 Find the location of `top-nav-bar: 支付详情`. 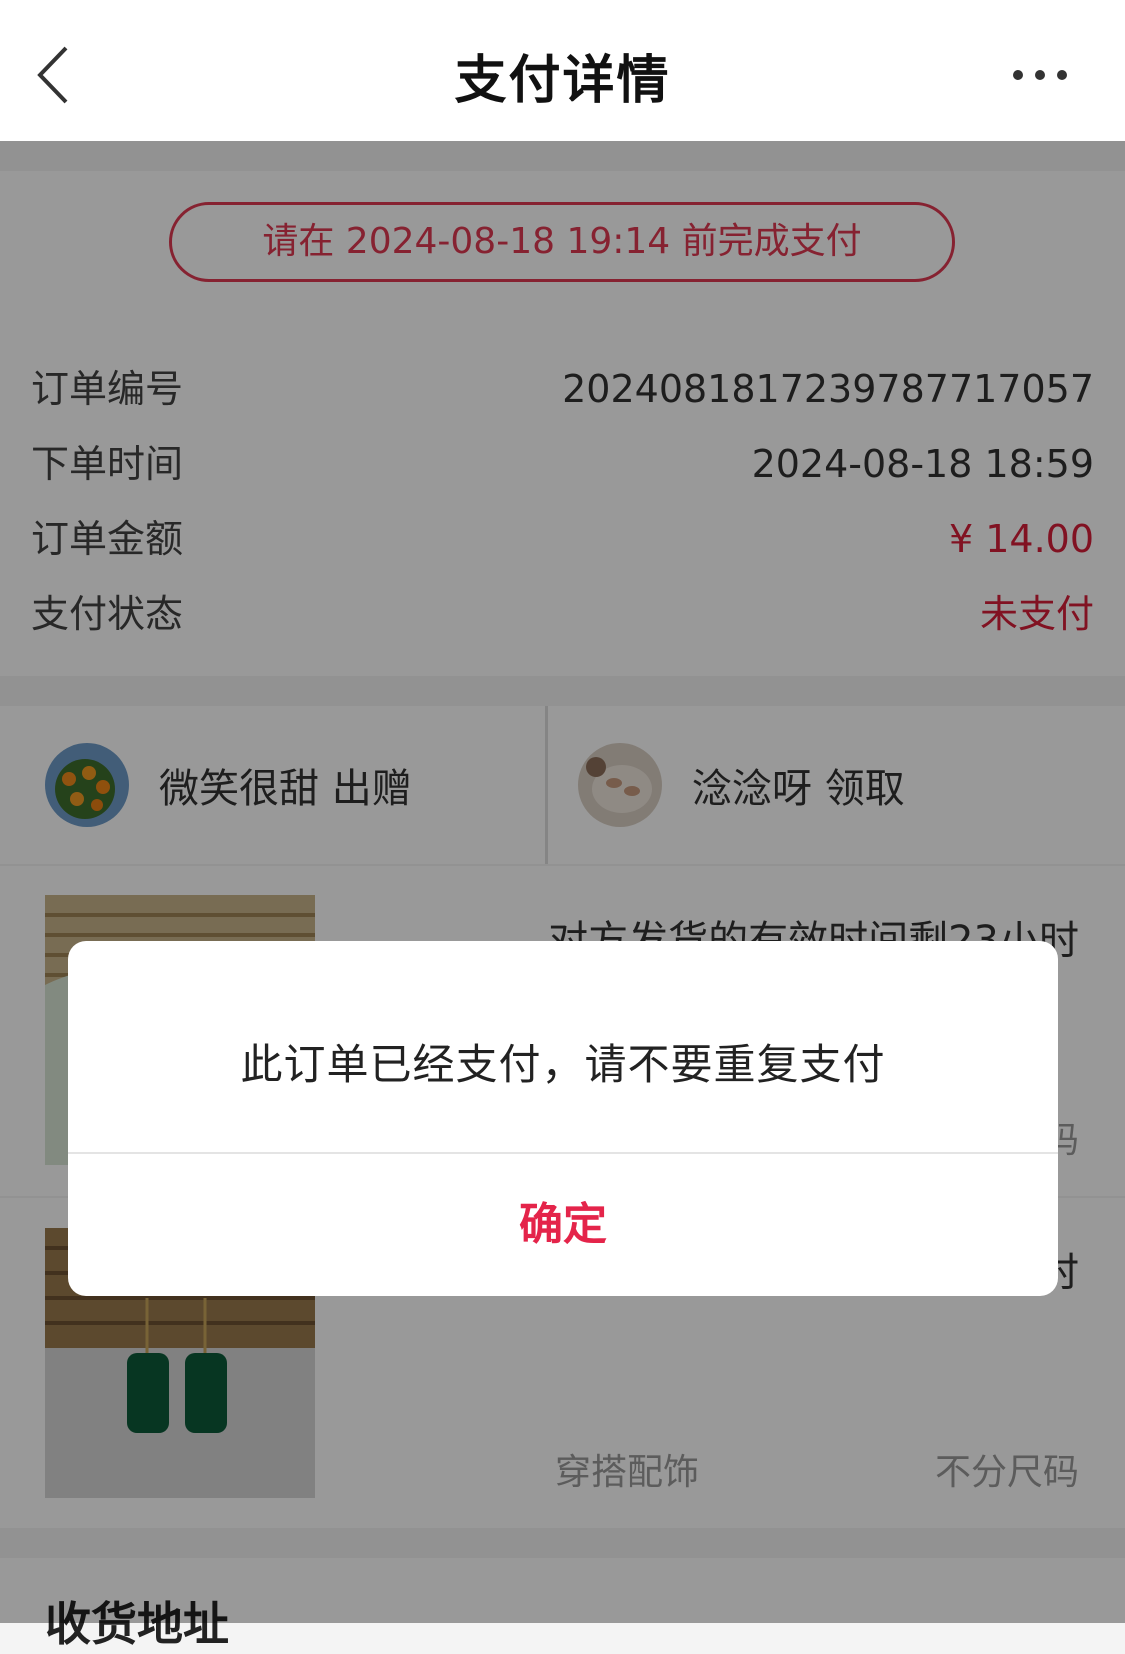

top-nav-bar: 支付详情 is located at coordinates (562, 70).